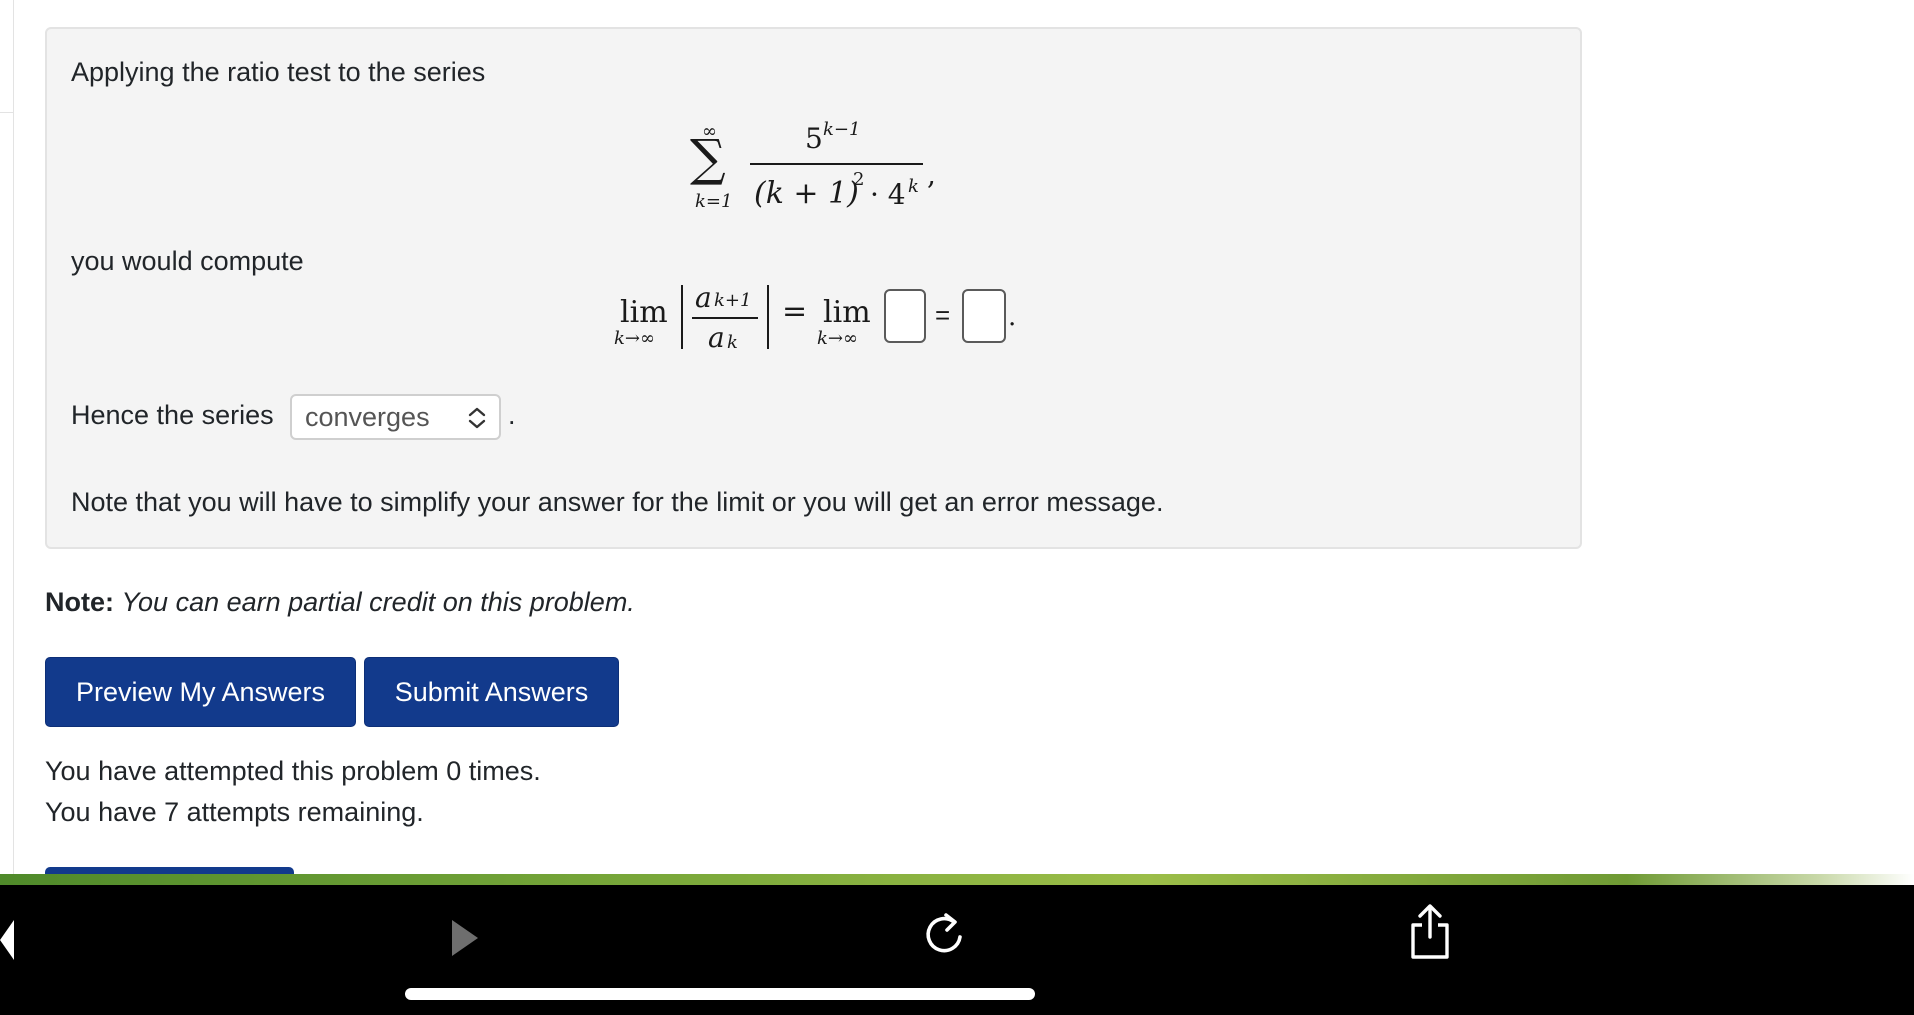 This screenshot has width=1914, height=1015. Describe the element at coordinates (733, 300) in the screenshot. I see `ratio-numerator-sub: k+1` at that location.